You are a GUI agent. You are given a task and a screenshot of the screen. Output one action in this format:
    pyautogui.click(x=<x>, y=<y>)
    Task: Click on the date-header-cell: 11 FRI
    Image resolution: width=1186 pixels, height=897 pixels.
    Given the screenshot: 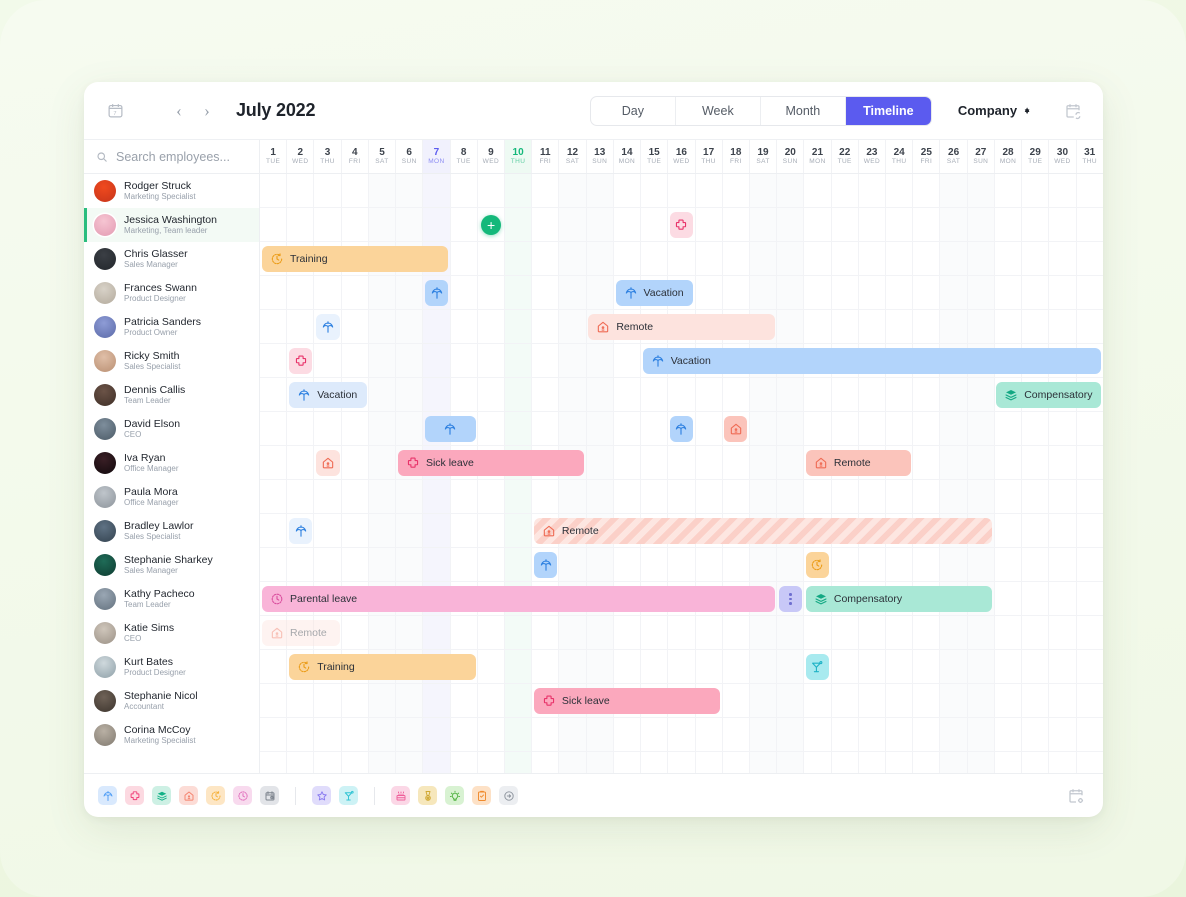 What is the action you would take?
    pyautogui.click(x=546, y=156)
    